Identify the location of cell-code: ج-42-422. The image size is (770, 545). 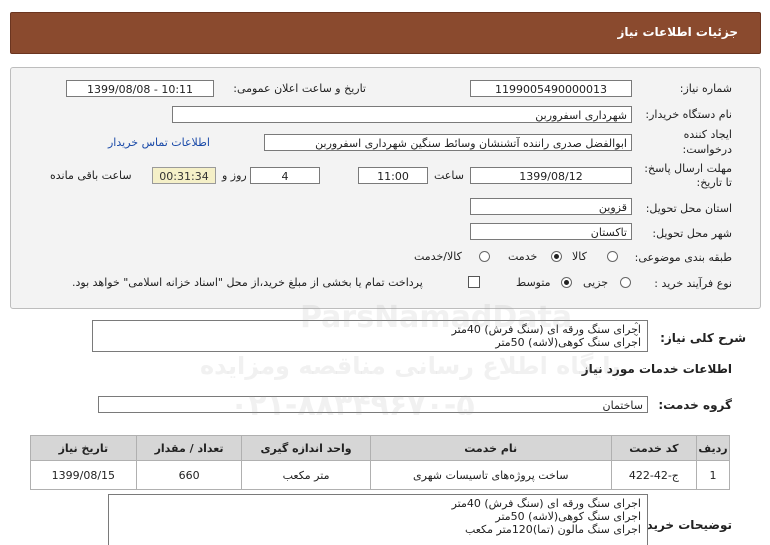
(653, 475).